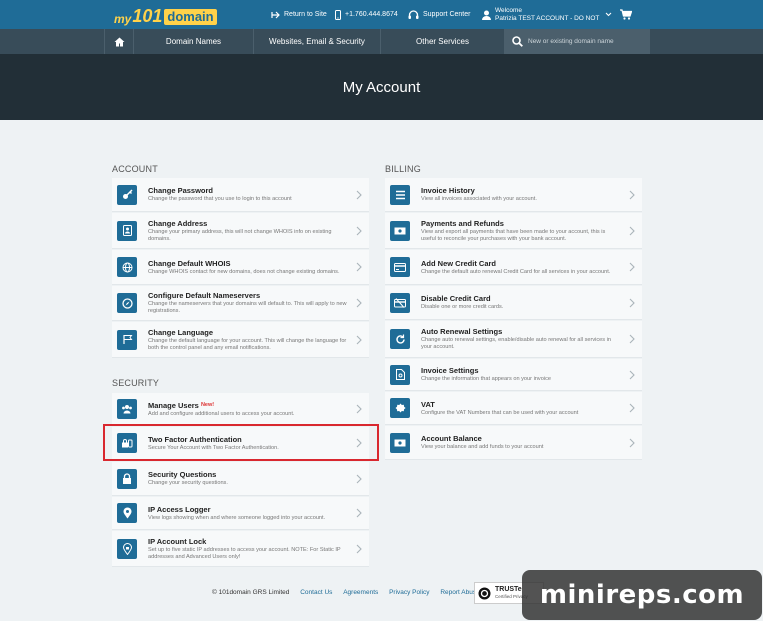 Image resolution: width=763 pixels, height=621 pixels. Describe the element at coordinates (443, 41) in the screenshot. I see `nav-other-services: Other Services` at that location.